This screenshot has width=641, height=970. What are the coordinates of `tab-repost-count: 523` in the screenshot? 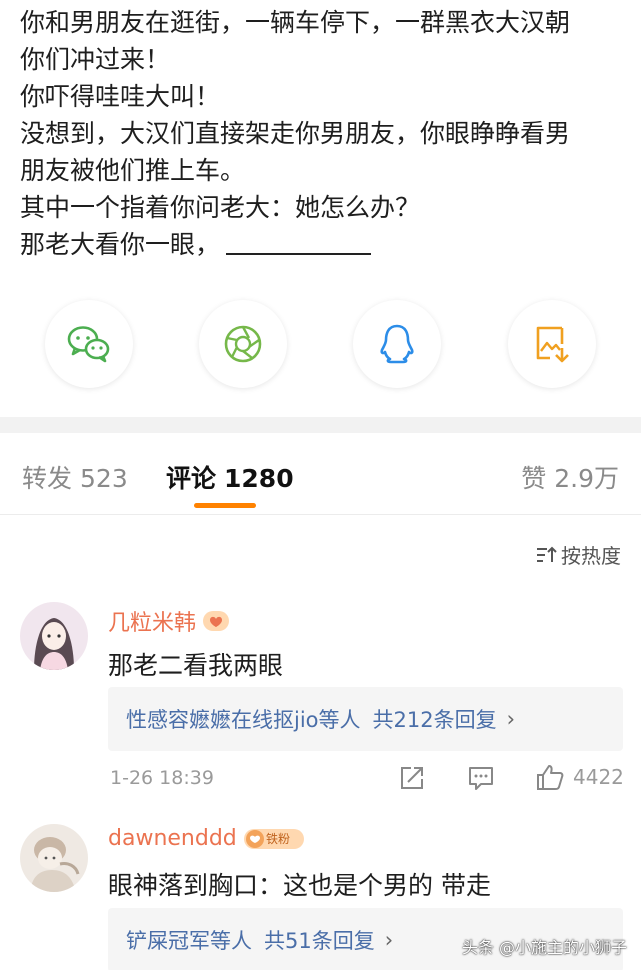 It's located at (104, 478).